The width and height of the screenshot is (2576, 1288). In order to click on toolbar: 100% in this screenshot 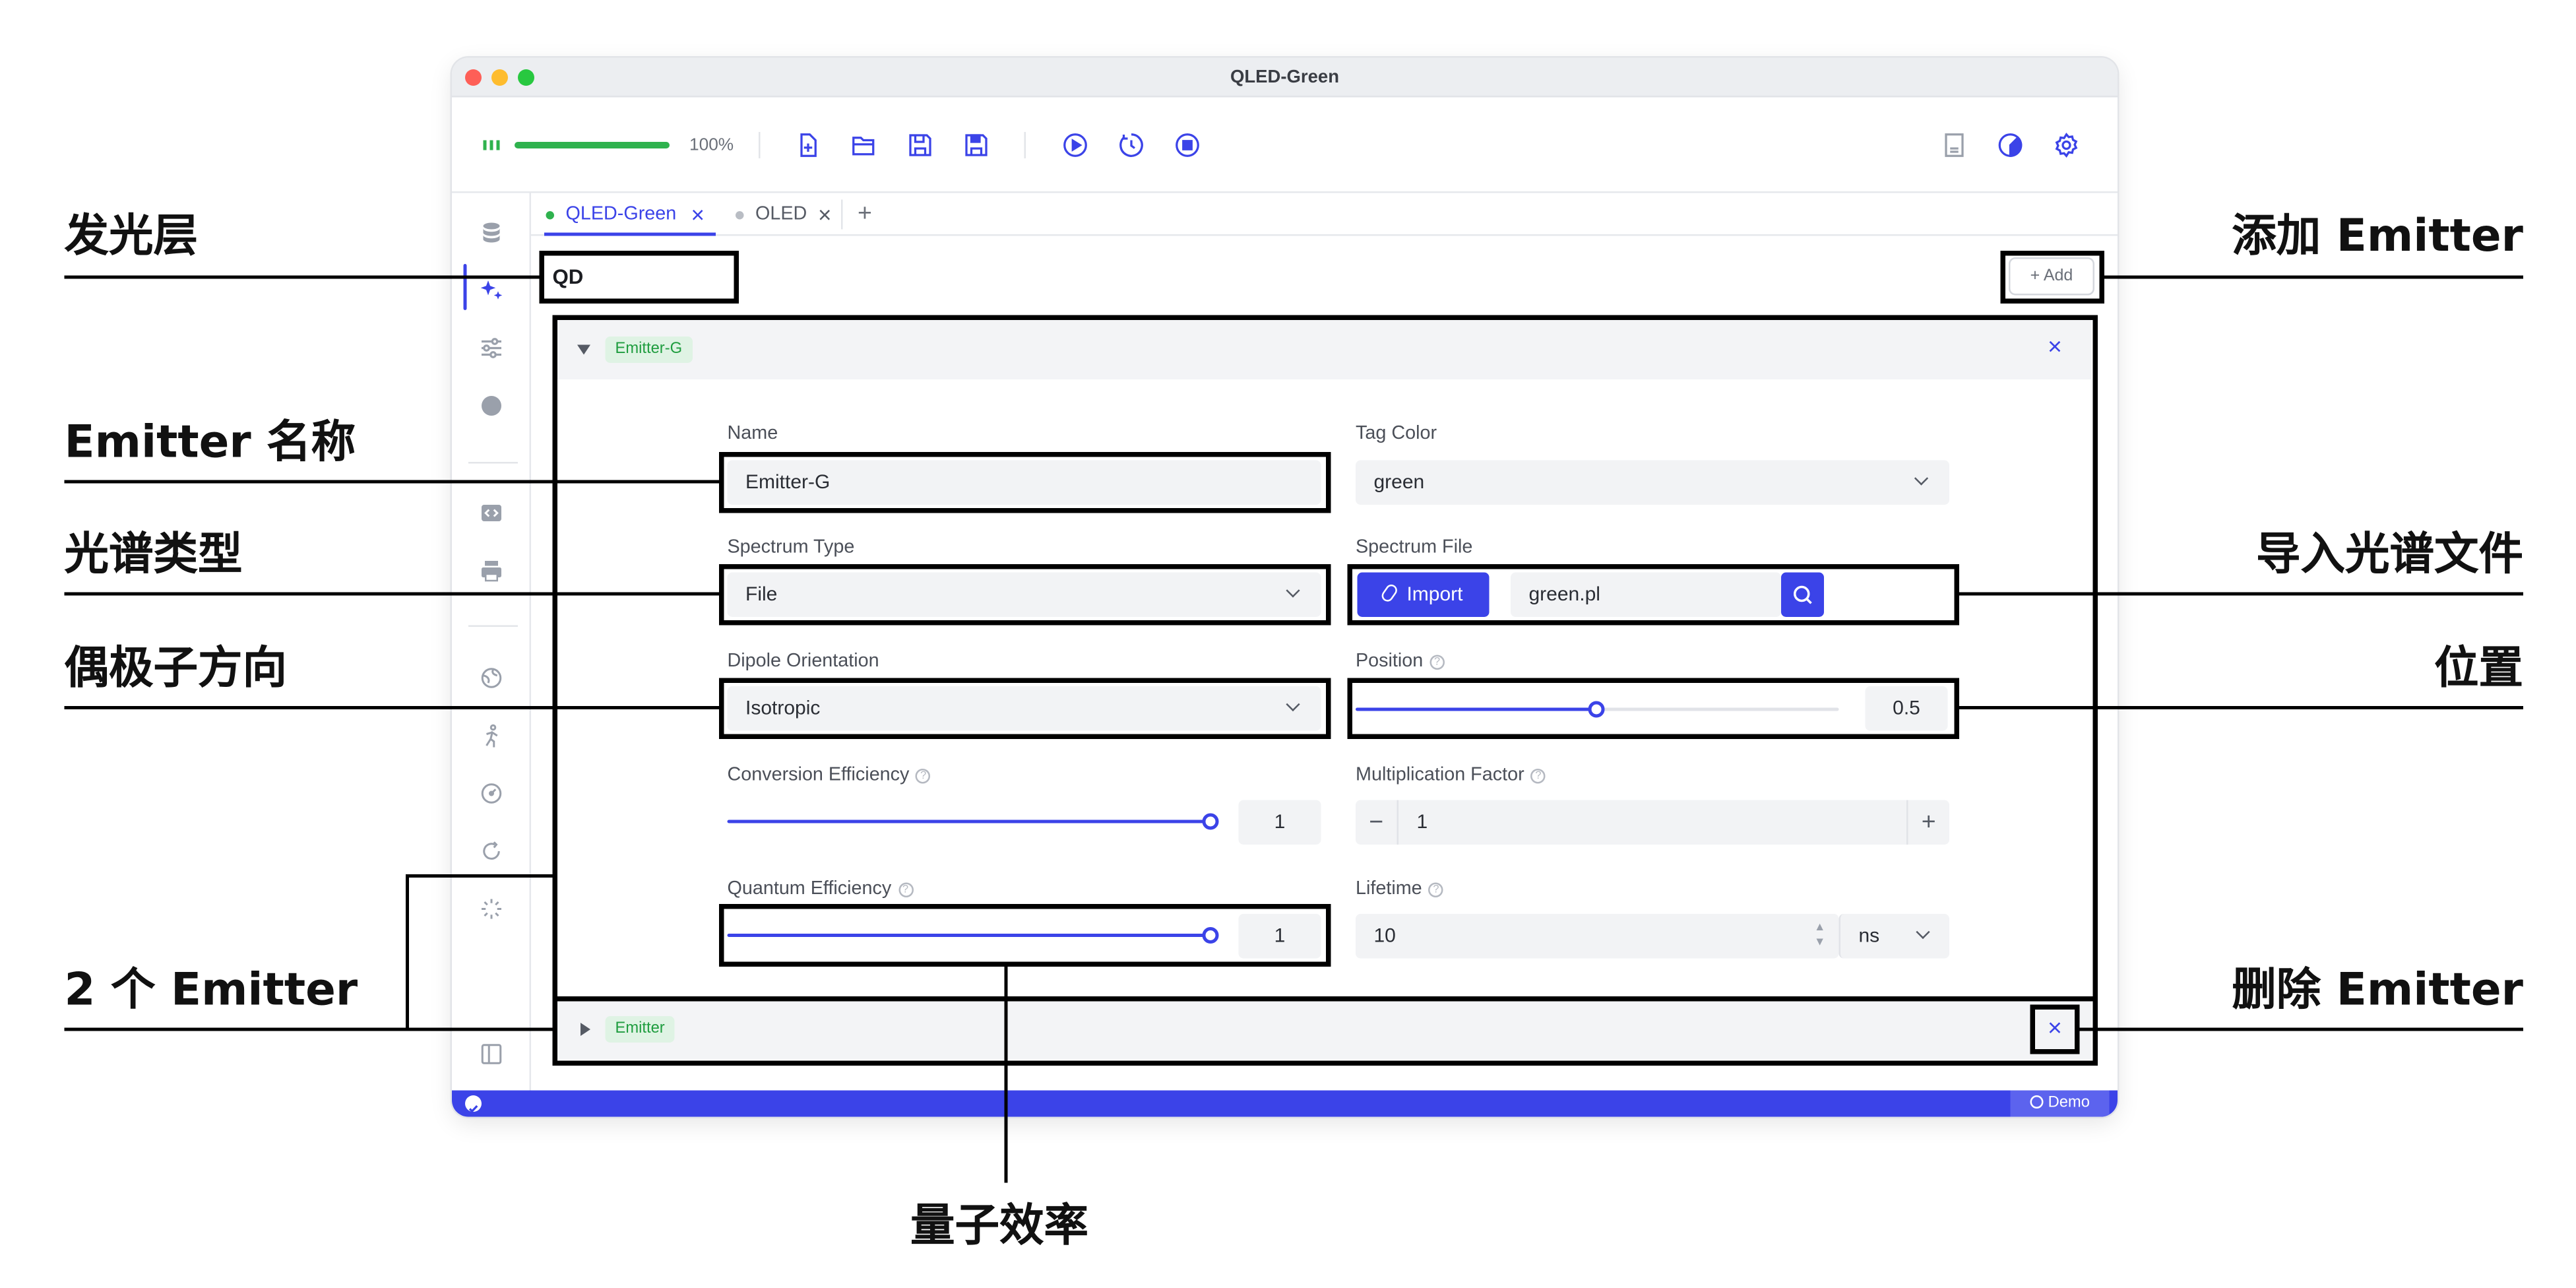, I will do `click(1285, 145)`.